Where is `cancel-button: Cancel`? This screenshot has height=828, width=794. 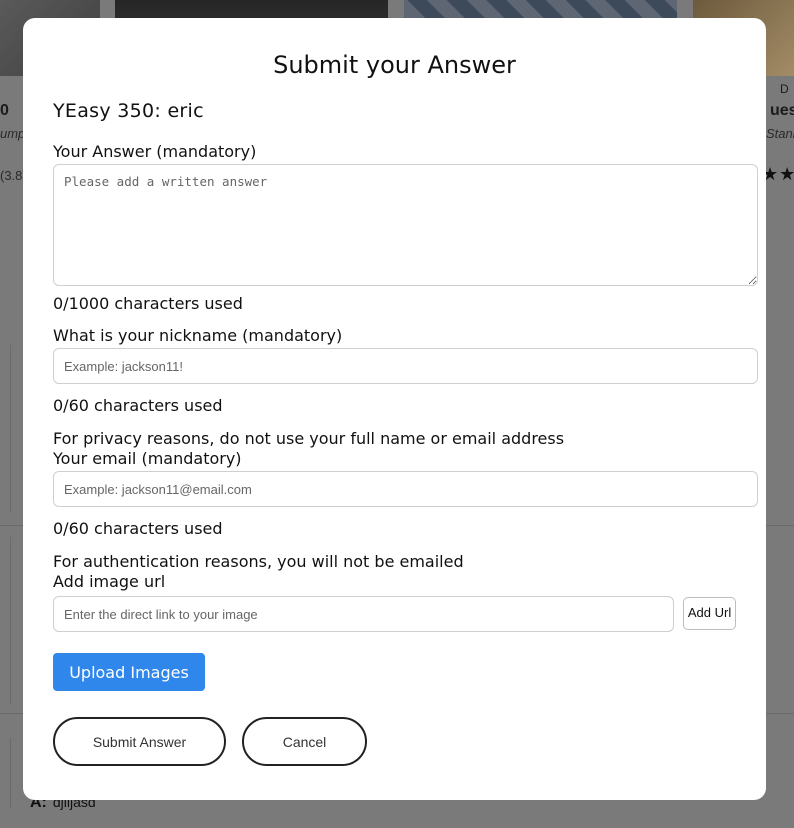
cancel-button: Cancel is located at coordinates (304, 741).